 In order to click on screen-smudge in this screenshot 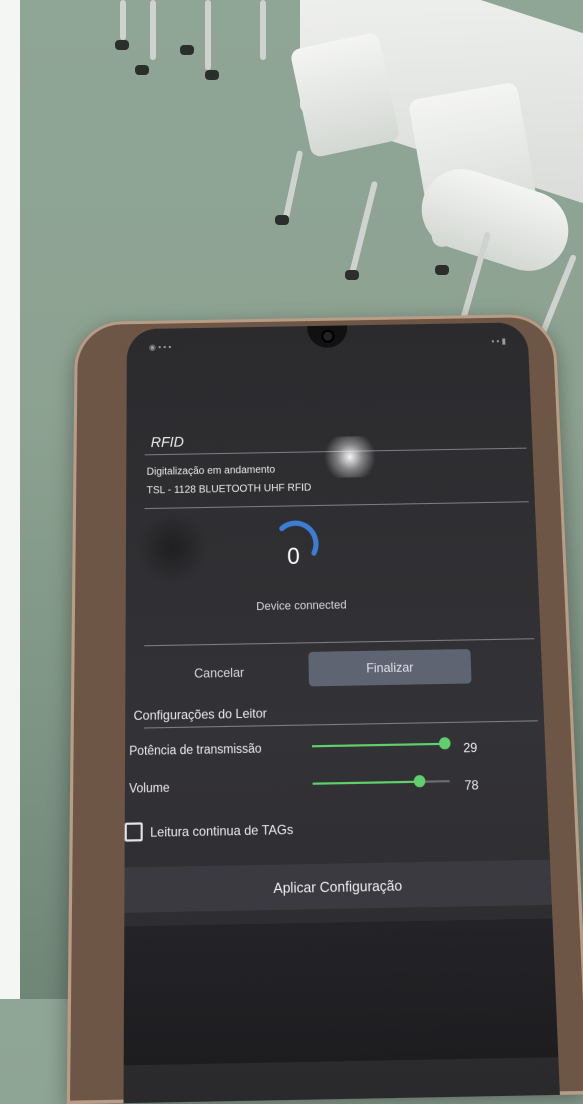, I will do `click(172, 548)`.